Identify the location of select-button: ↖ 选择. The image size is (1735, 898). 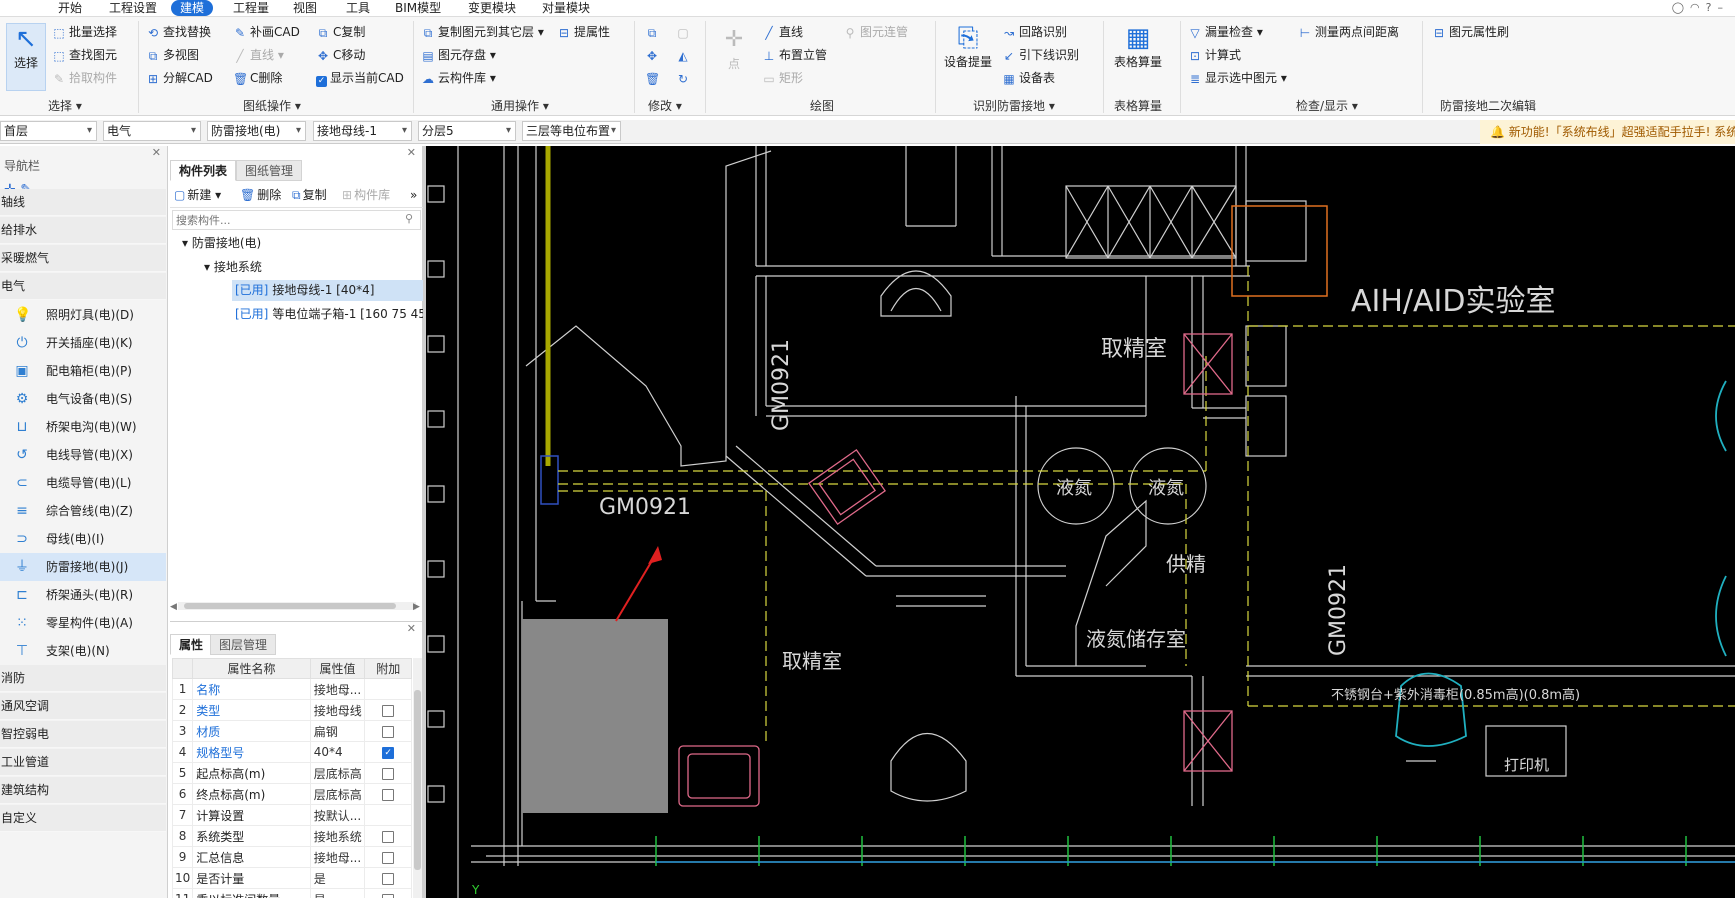
(26, 57).